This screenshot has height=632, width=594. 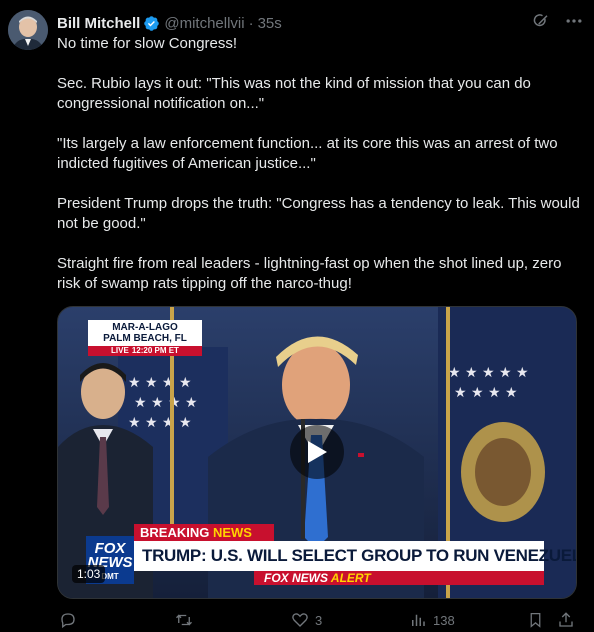 I want to click on verified-badge-icon, so click(x=151, y=23).